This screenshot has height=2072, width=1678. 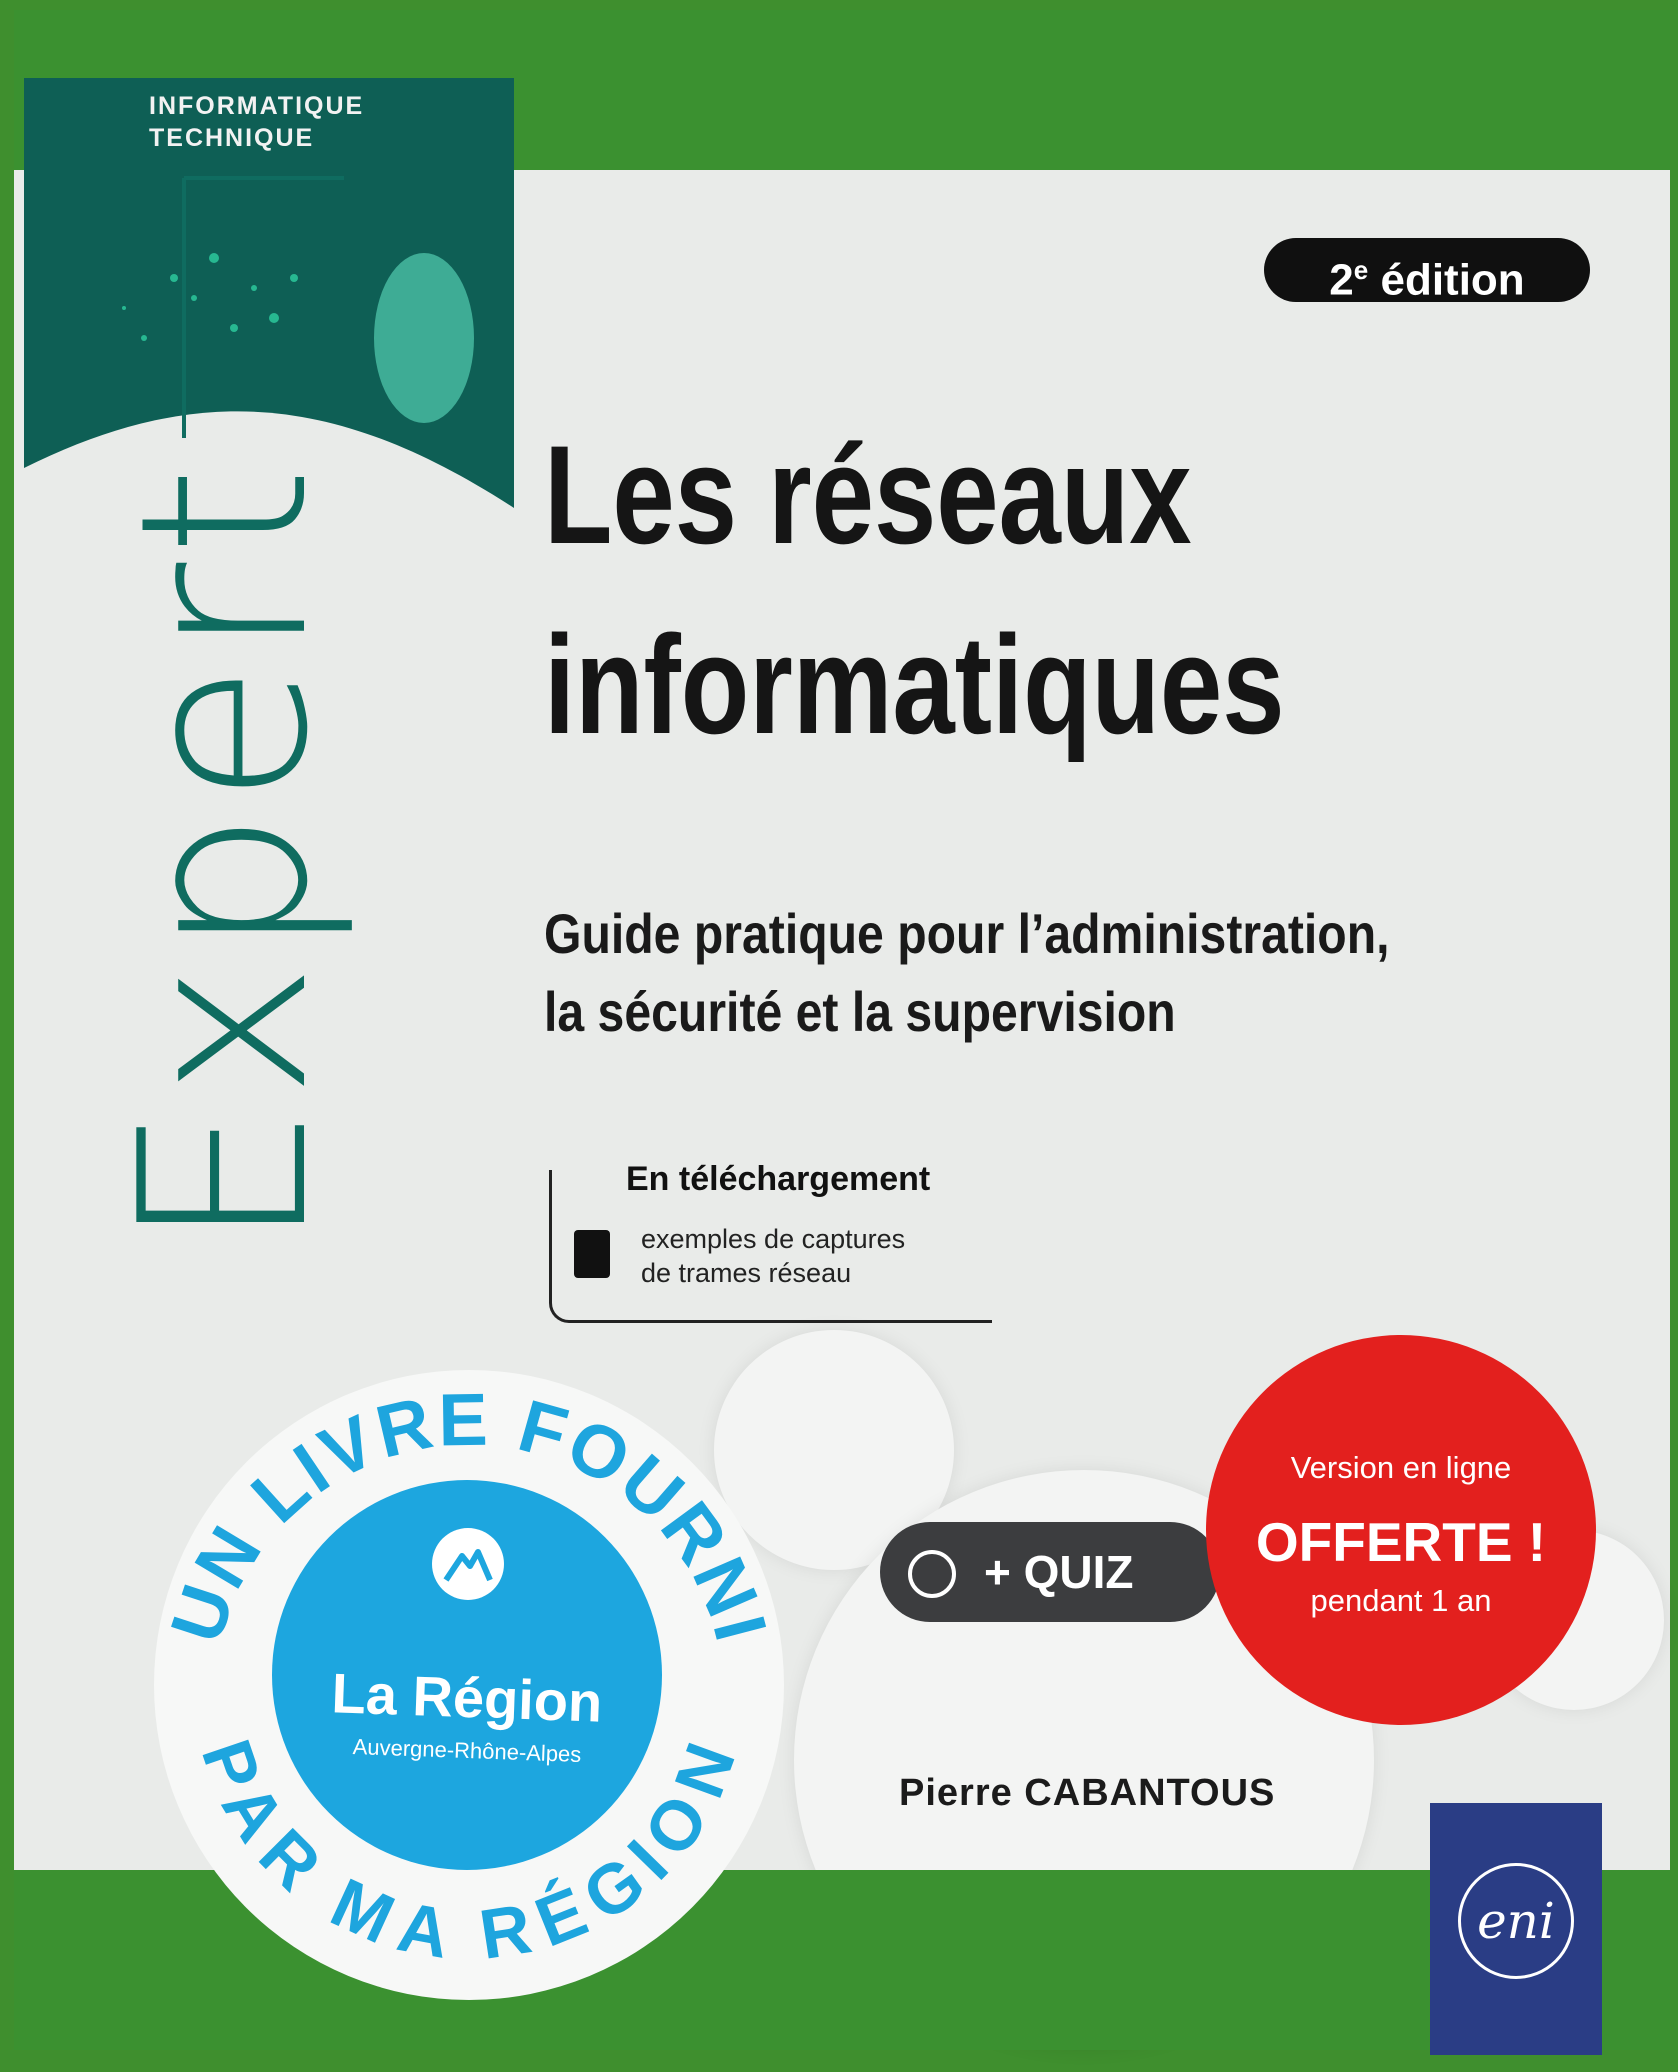 I want to click on online-version-badge: Version en ligne OFFERTE ! pendant 1 an, so click(x=1401, y=1530).